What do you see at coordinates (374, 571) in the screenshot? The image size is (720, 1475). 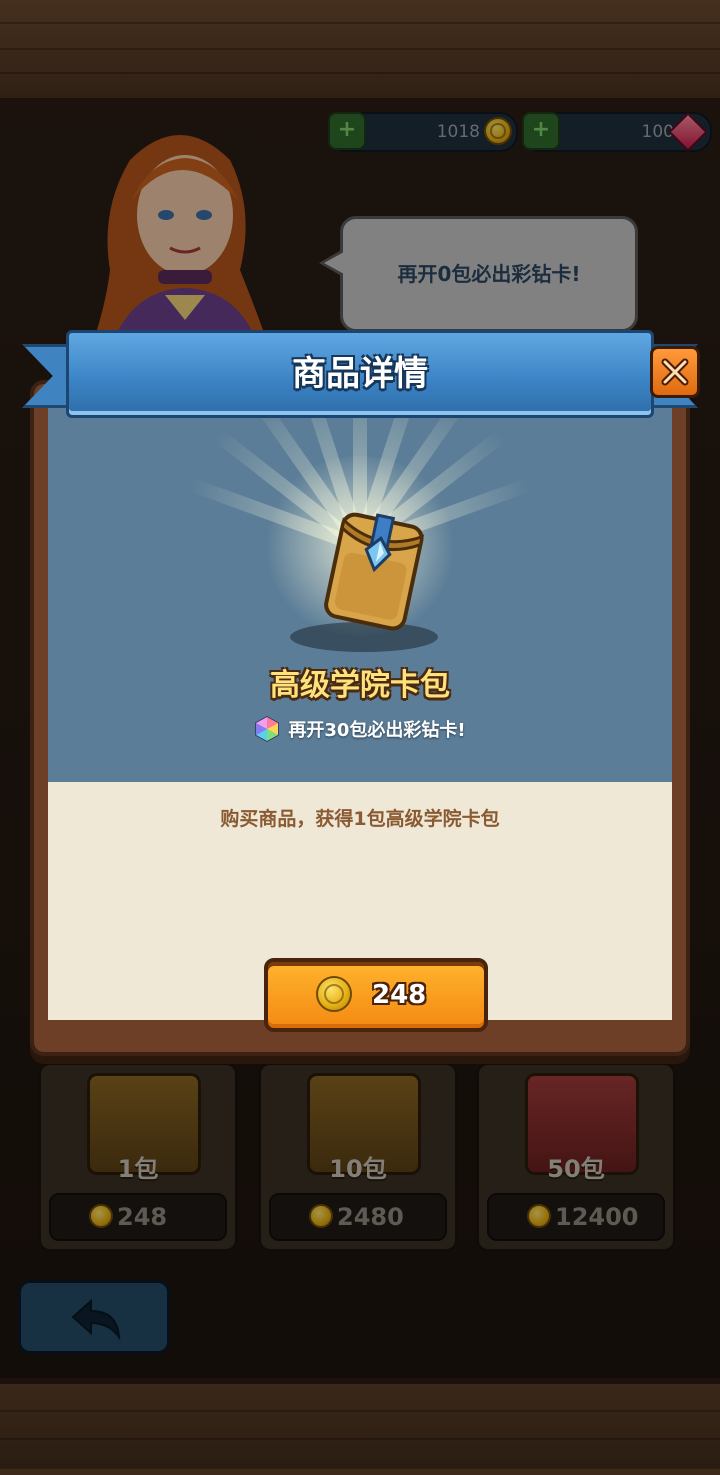 I see `card-pack-icon` at bounding box center [374, 571].